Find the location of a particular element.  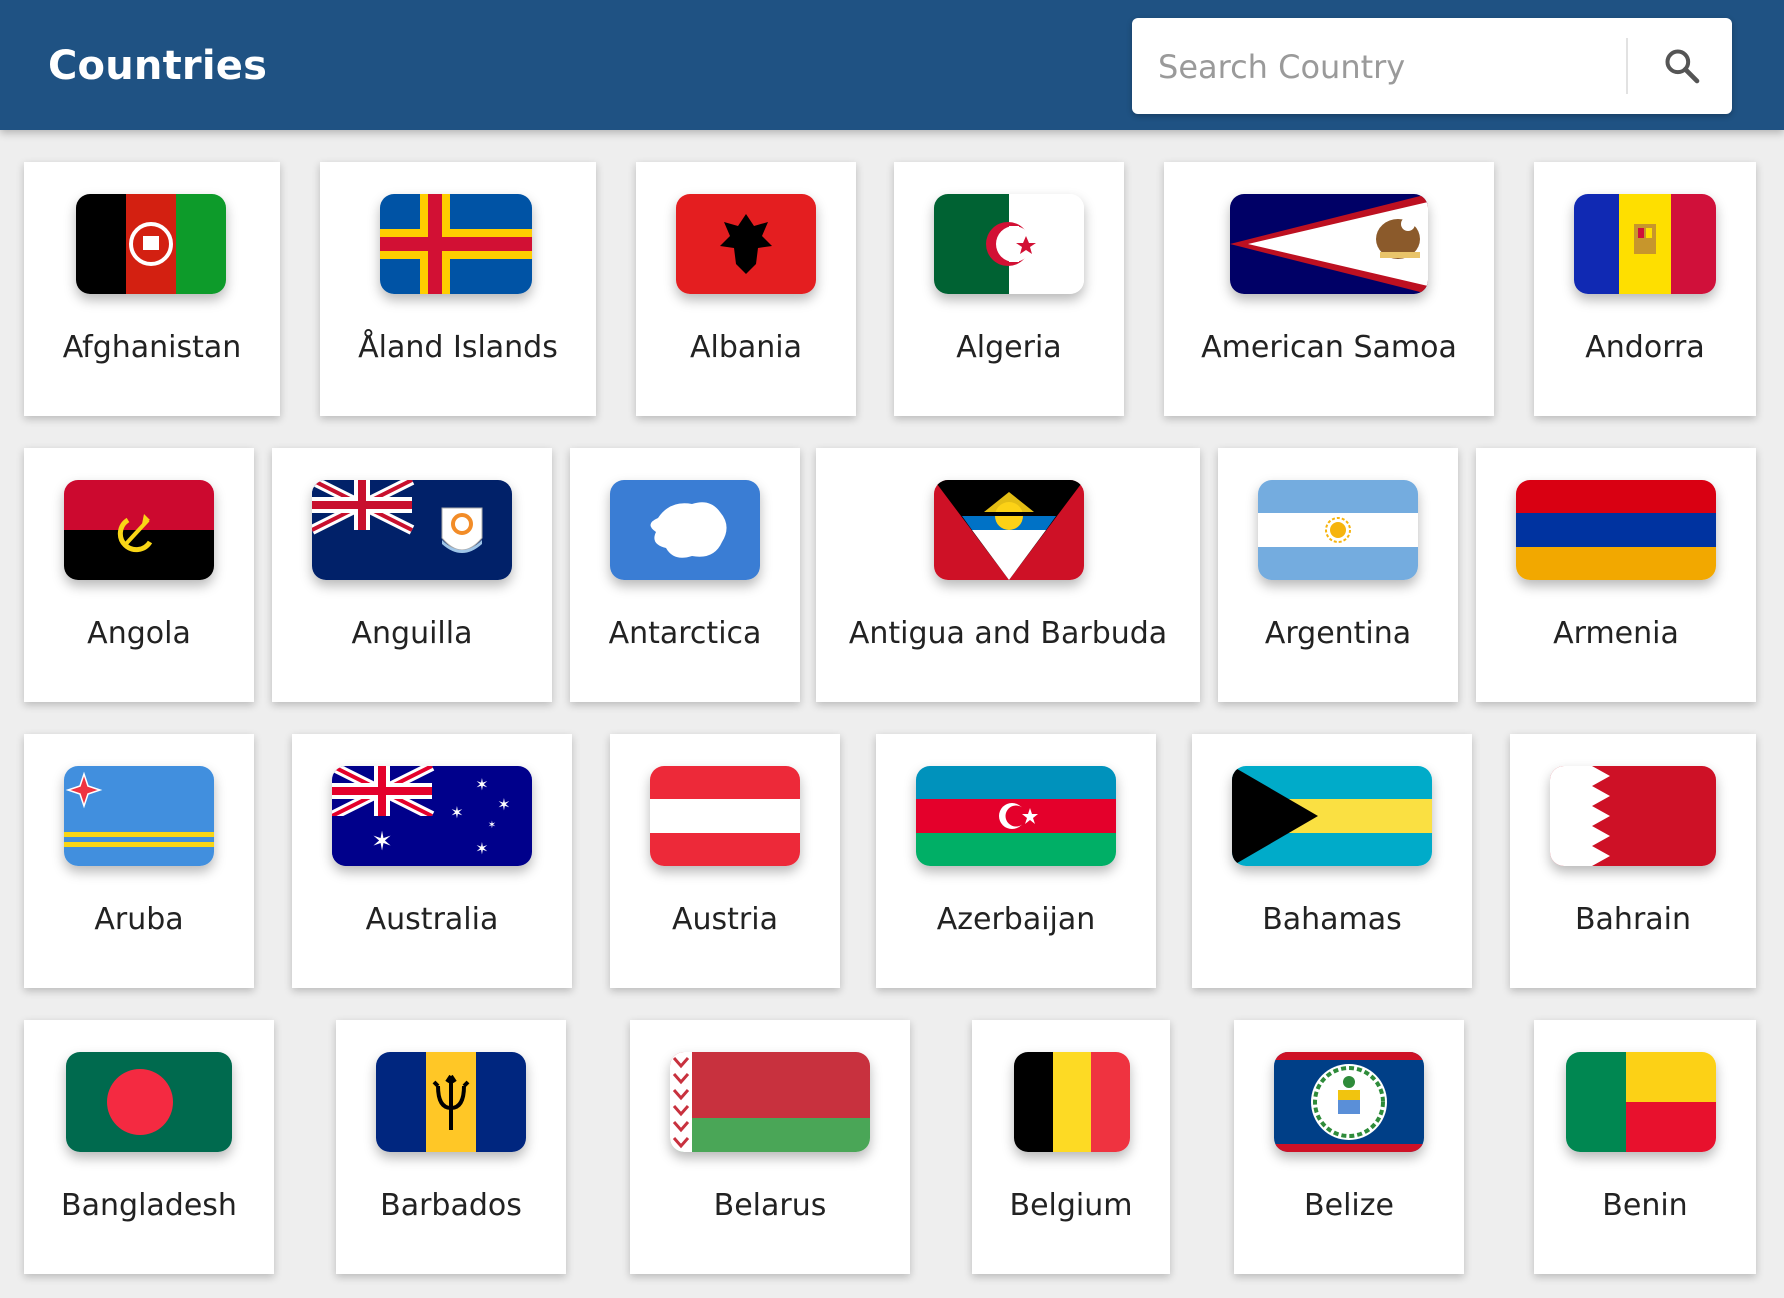

country-card-australia: ✶ ✶ ✶ ✶ ✶ ✶ Australia is located at coordinates (432, 861).